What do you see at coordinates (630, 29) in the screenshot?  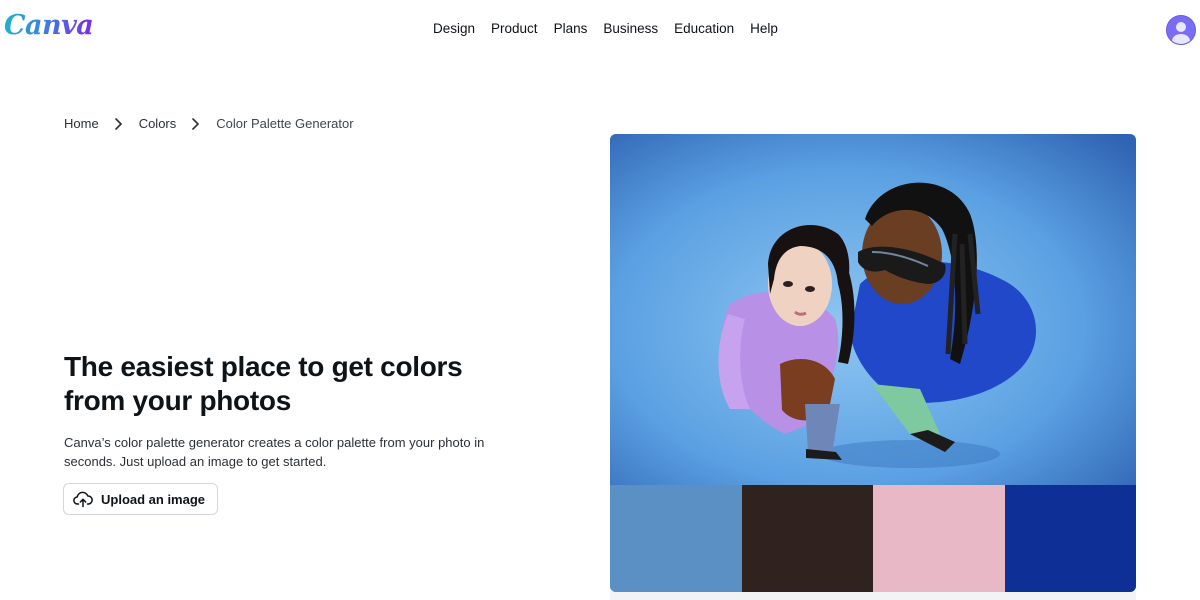 I see `nav-item-business: Business` at bounding box center [630, 29].